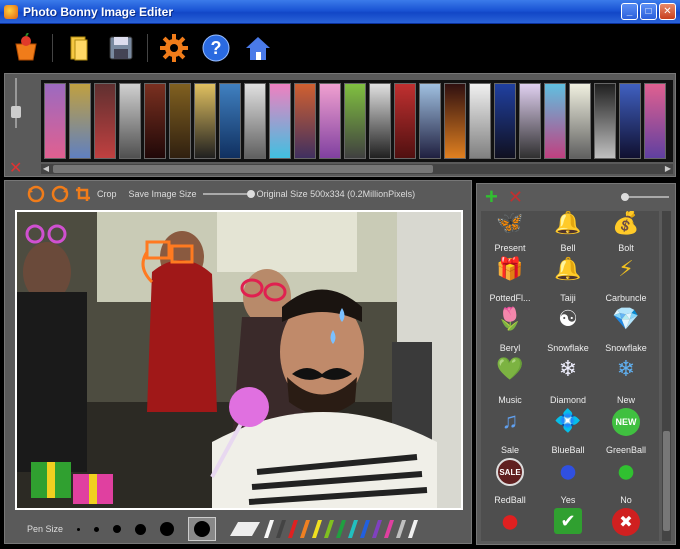 This screenshot has width=680, height=549. Describe the element at coordinates (626, 312) in the screenshot. I see `sticker-carbuncle: Carbuncle 💎` at that location.